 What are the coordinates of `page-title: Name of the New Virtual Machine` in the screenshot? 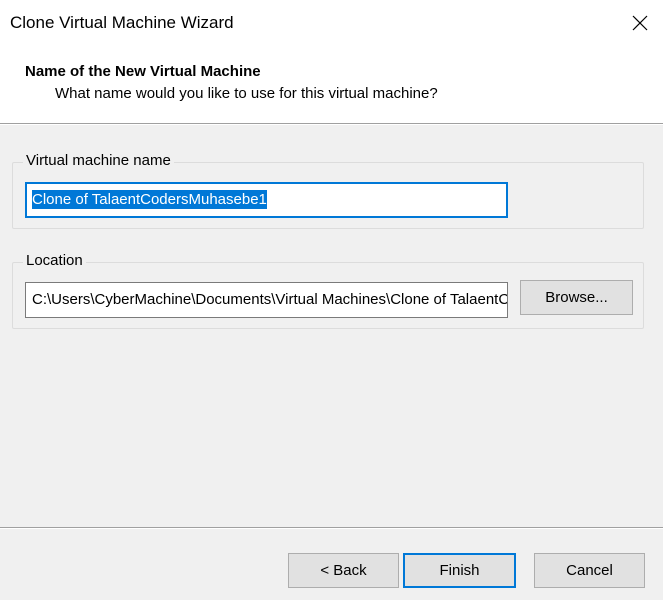 It's located at (143, 71).